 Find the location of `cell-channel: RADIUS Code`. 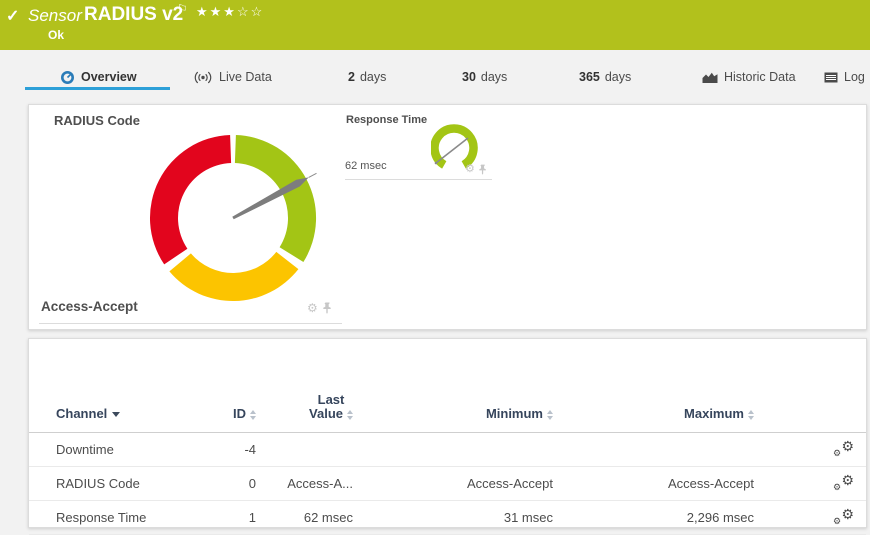

cell-channel: RADIUS Code is located at coordinates (137, 483).